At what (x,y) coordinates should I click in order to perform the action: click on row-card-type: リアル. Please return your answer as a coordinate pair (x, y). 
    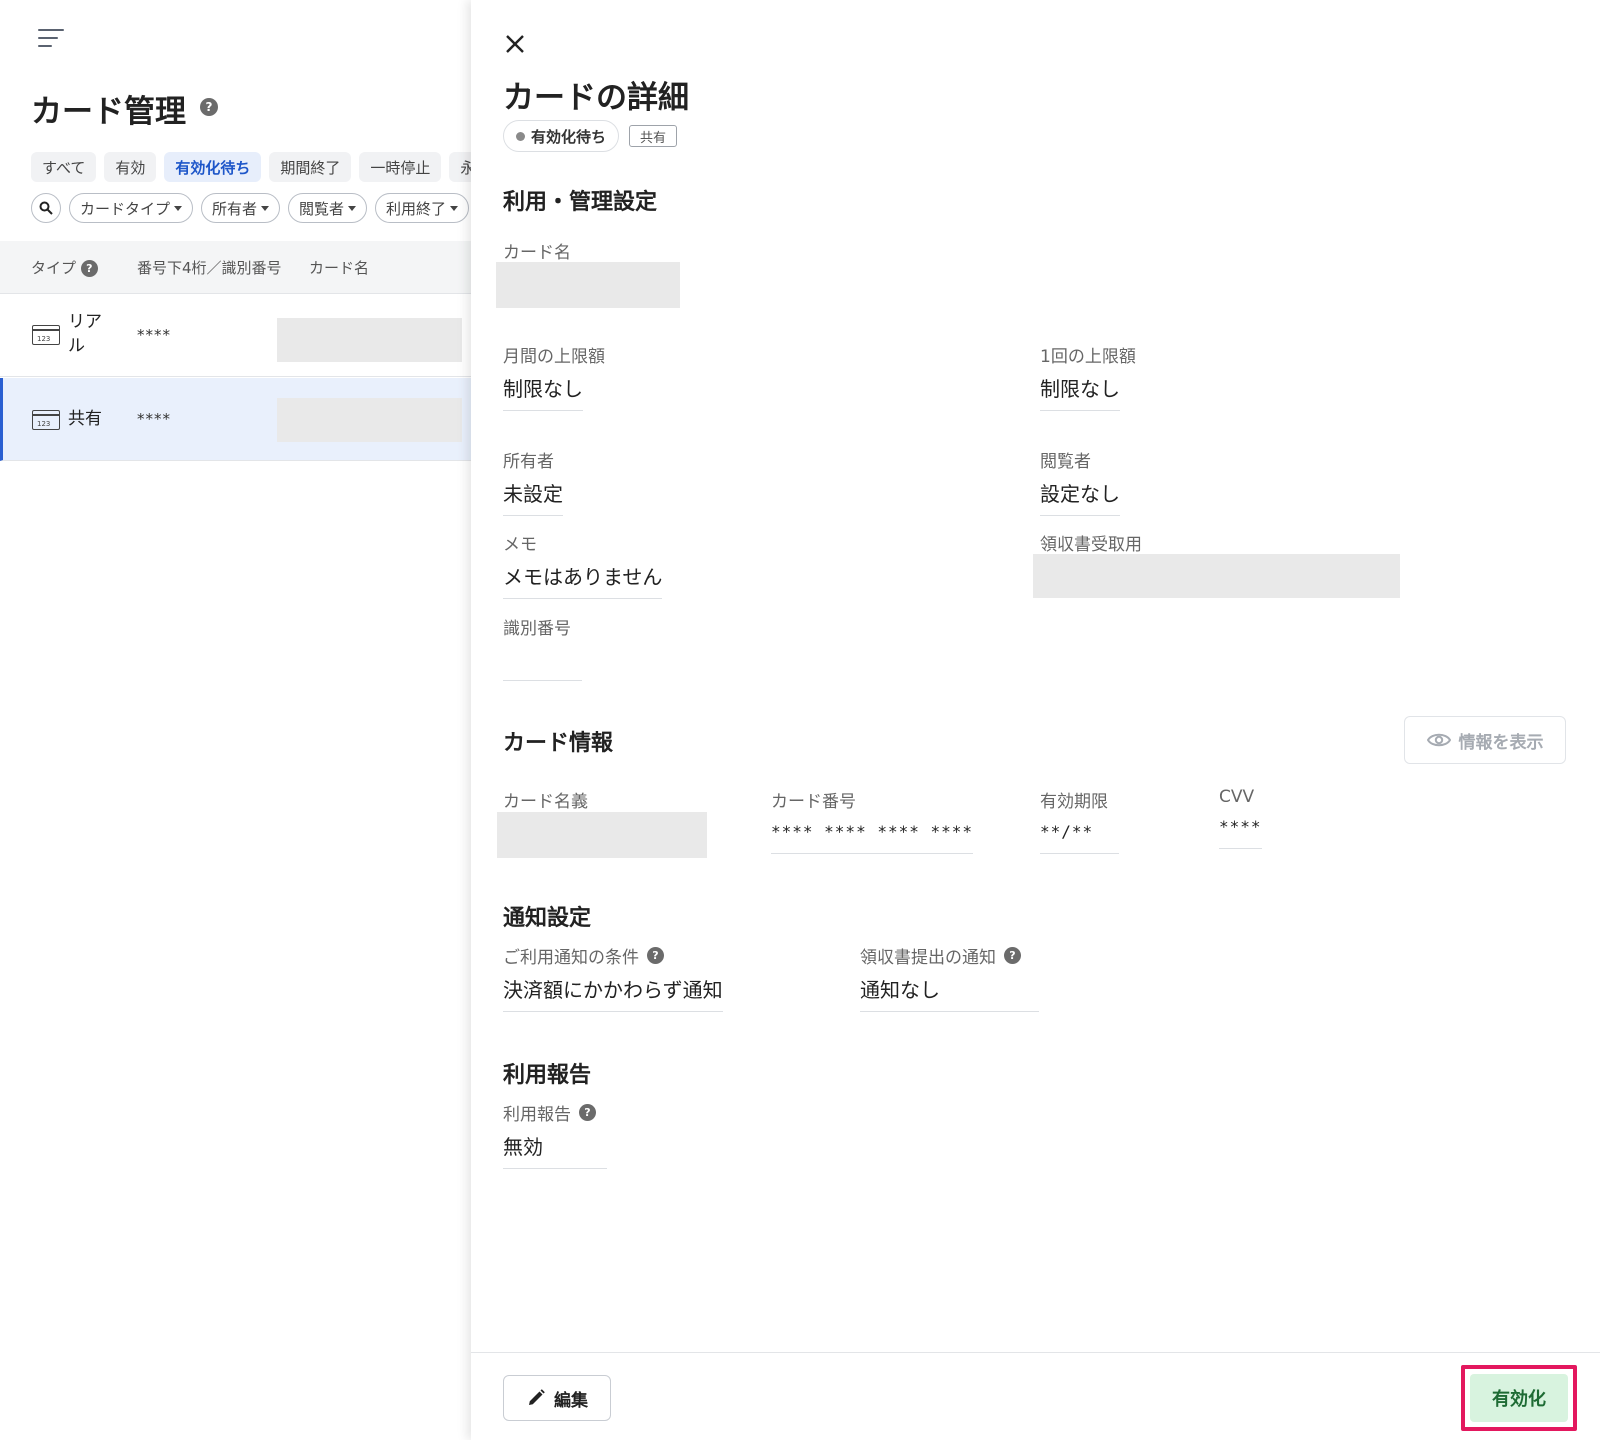
    Looking at the image, I should click on (85, 334).